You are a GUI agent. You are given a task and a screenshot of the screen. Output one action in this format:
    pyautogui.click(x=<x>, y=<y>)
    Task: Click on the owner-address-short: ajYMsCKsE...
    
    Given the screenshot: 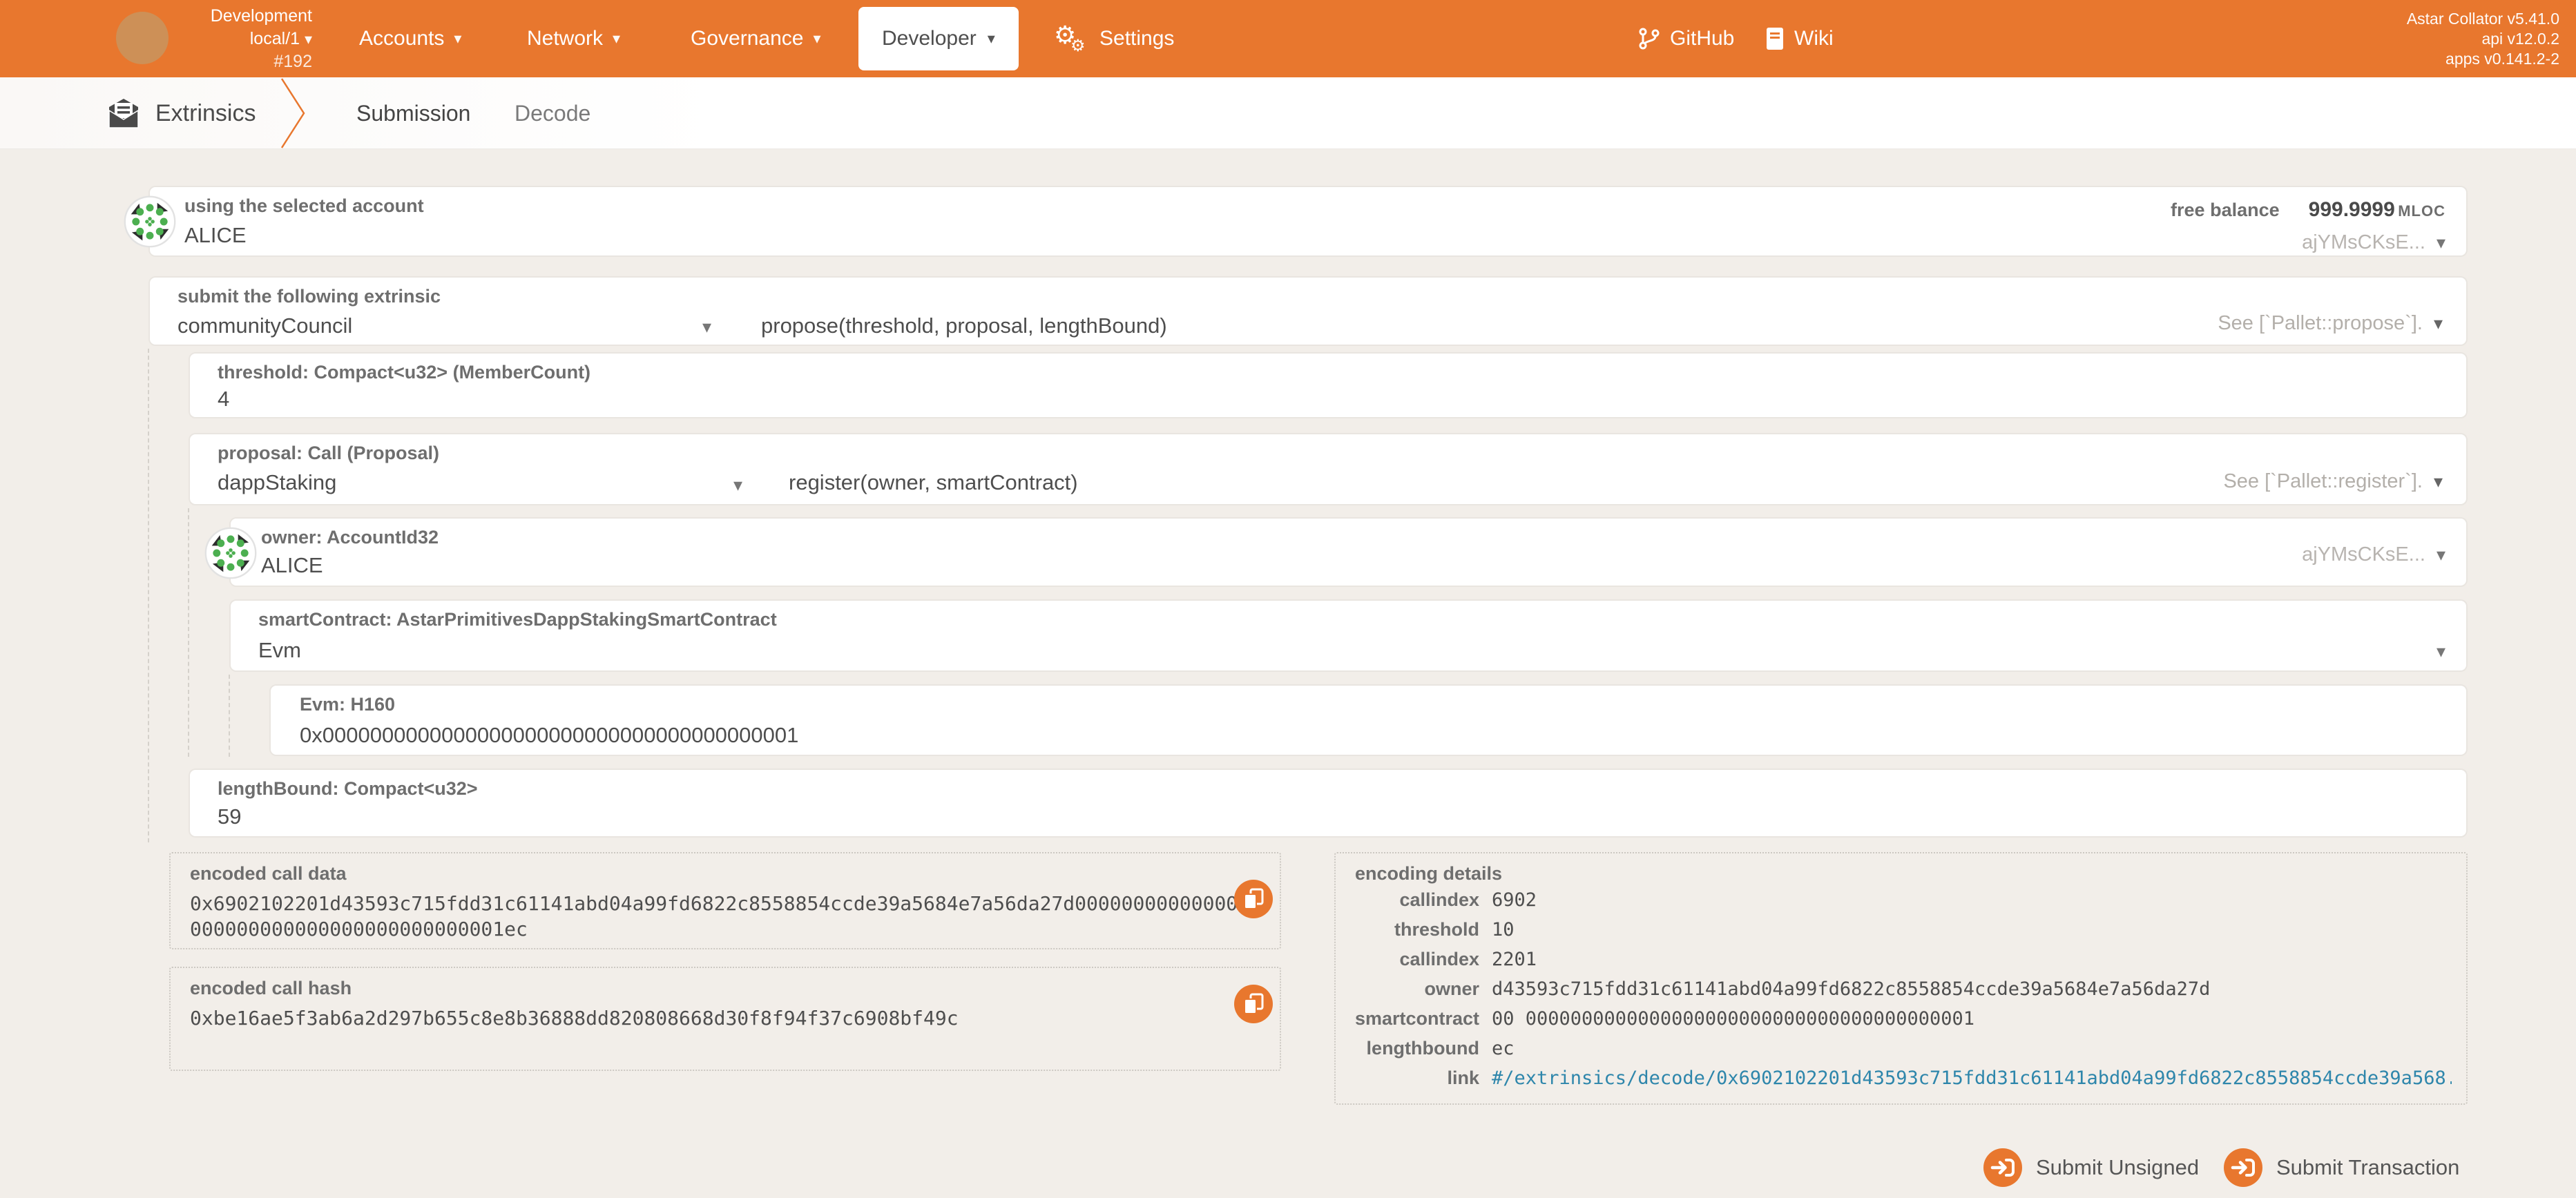 What is the action you would take?
    pyautogui.click(x=2363, y=554)
    